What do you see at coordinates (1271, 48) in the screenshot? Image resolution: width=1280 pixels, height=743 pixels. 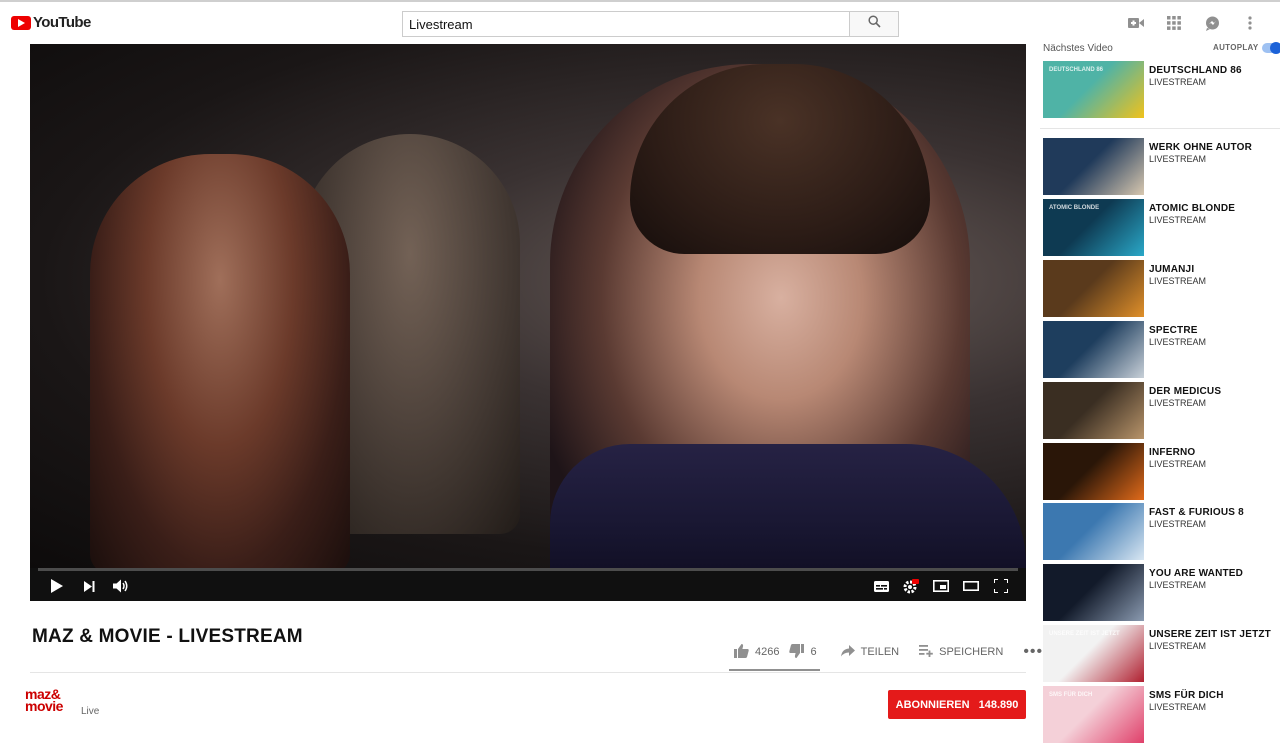 I see `autoplay-toggle` at bounding box center [1271, 48].